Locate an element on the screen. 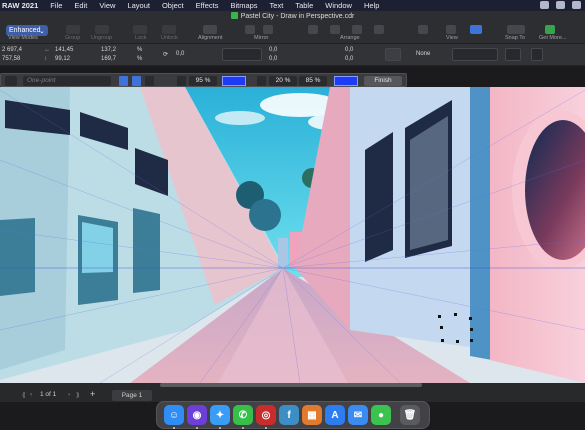 The height and width of the screenshot is (430, 585). next-page-icon: › is located at coordinates (69, 394).